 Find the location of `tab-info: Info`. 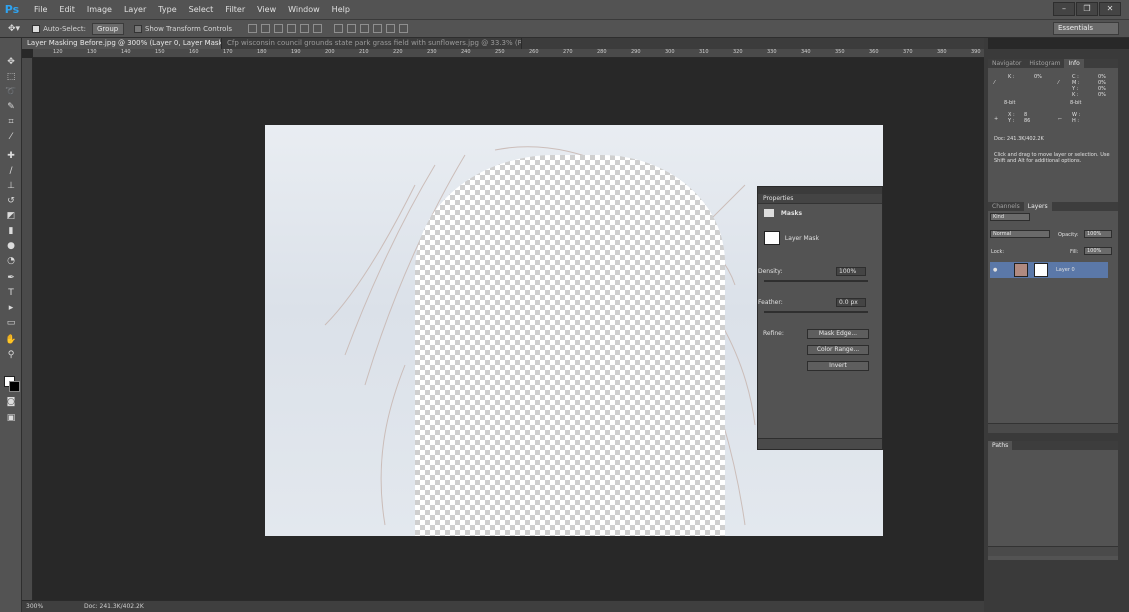

tab-info: Info is located at coordinates (1074, 63).